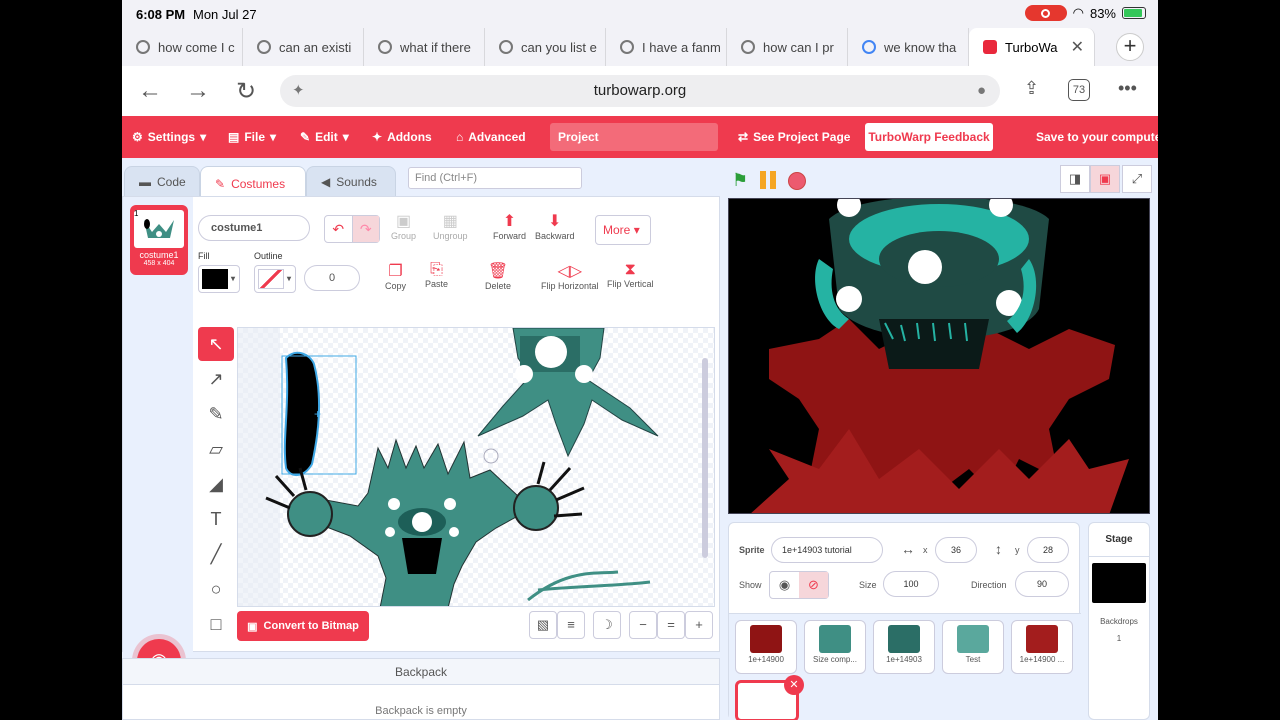 The height and width of the screenshot is (720, 1280). Describe the element at coordinates (813, 585) in the screenshot. I see `eye-off-icon: ⊘` at that location.